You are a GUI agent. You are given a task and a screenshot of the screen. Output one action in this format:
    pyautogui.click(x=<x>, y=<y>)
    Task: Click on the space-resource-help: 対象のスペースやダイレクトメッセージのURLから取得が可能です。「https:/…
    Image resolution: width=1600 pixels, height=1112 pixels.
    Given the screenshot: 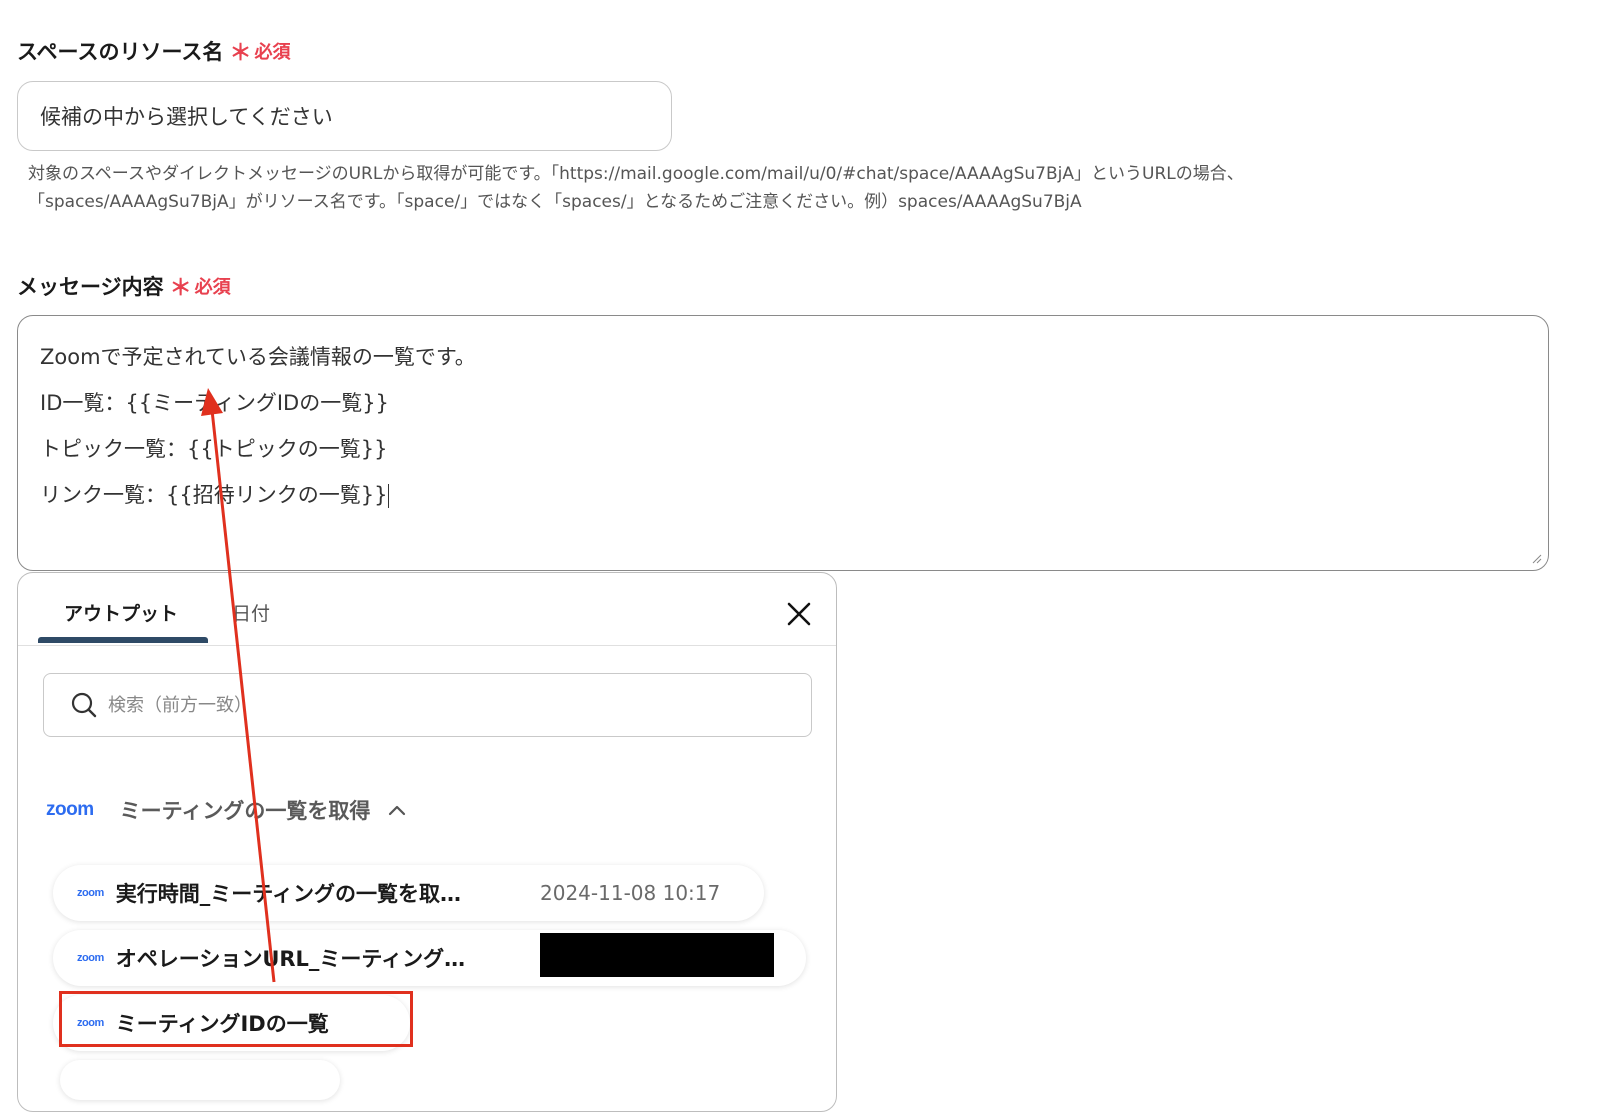 What is the action you would take?
    pyautogui.click(x=718, y=188)
    